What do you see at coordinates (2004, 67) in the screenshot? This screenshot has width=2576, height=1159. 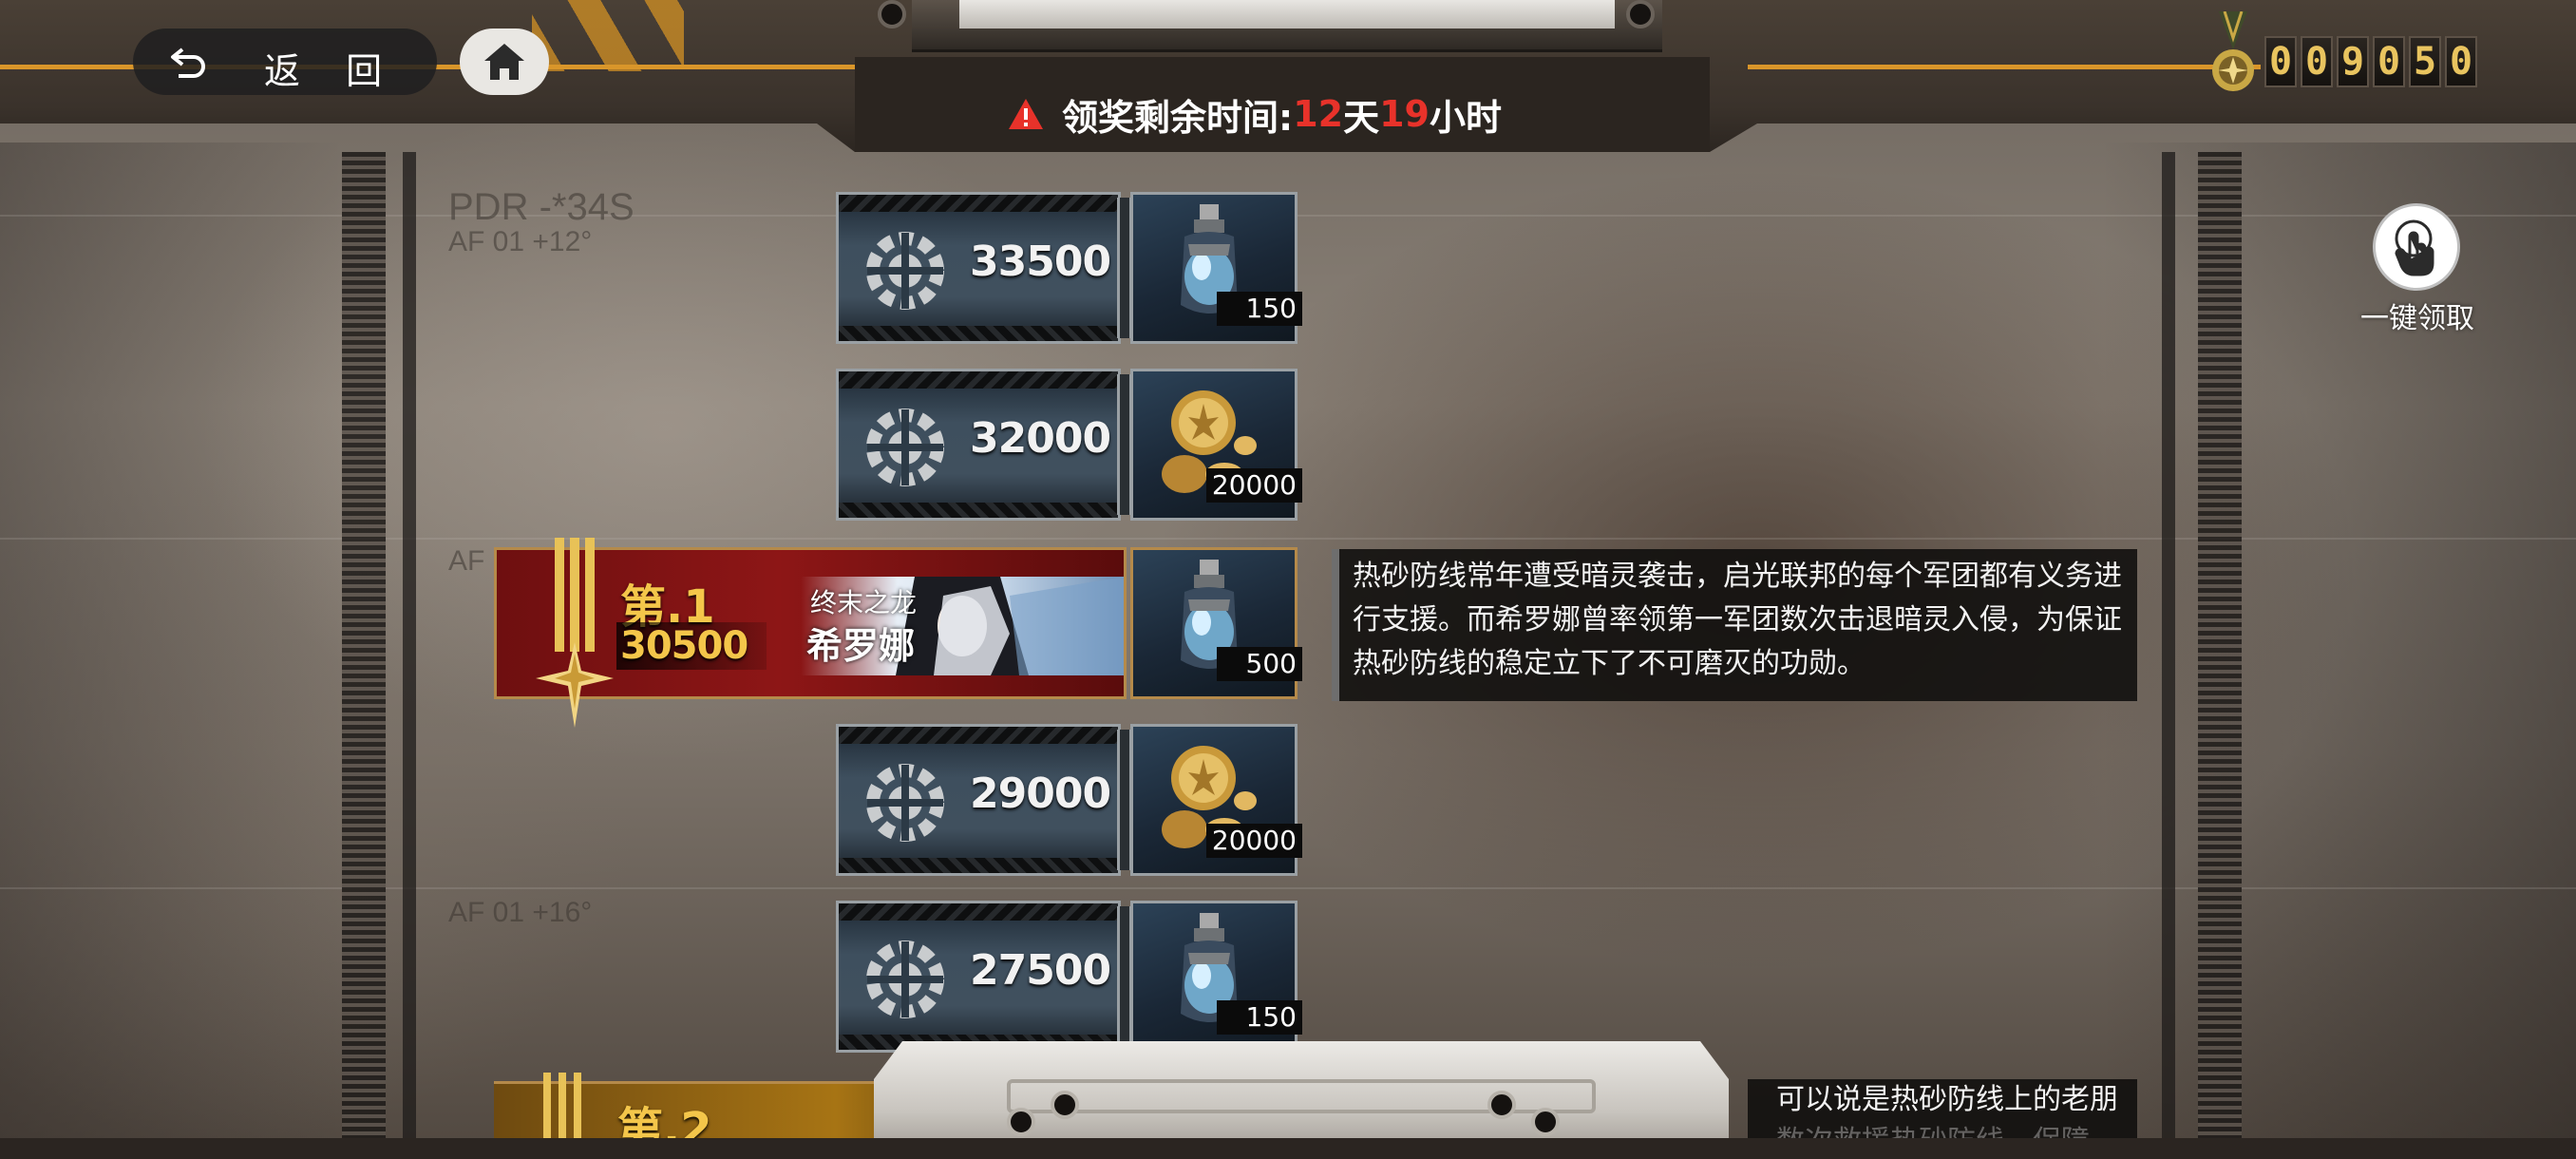 I see `accent-line-right` at bounding box center [2004, 67].